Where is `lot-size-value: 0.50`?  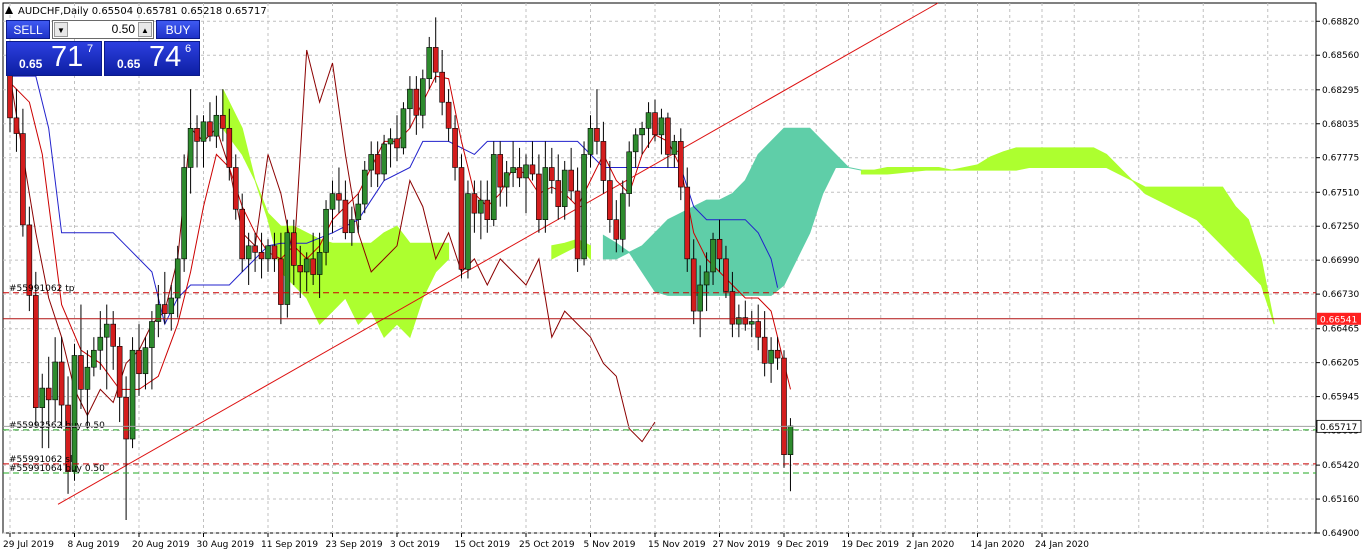
lot-size-value: 0.50 is located at coordinates (103, 29).